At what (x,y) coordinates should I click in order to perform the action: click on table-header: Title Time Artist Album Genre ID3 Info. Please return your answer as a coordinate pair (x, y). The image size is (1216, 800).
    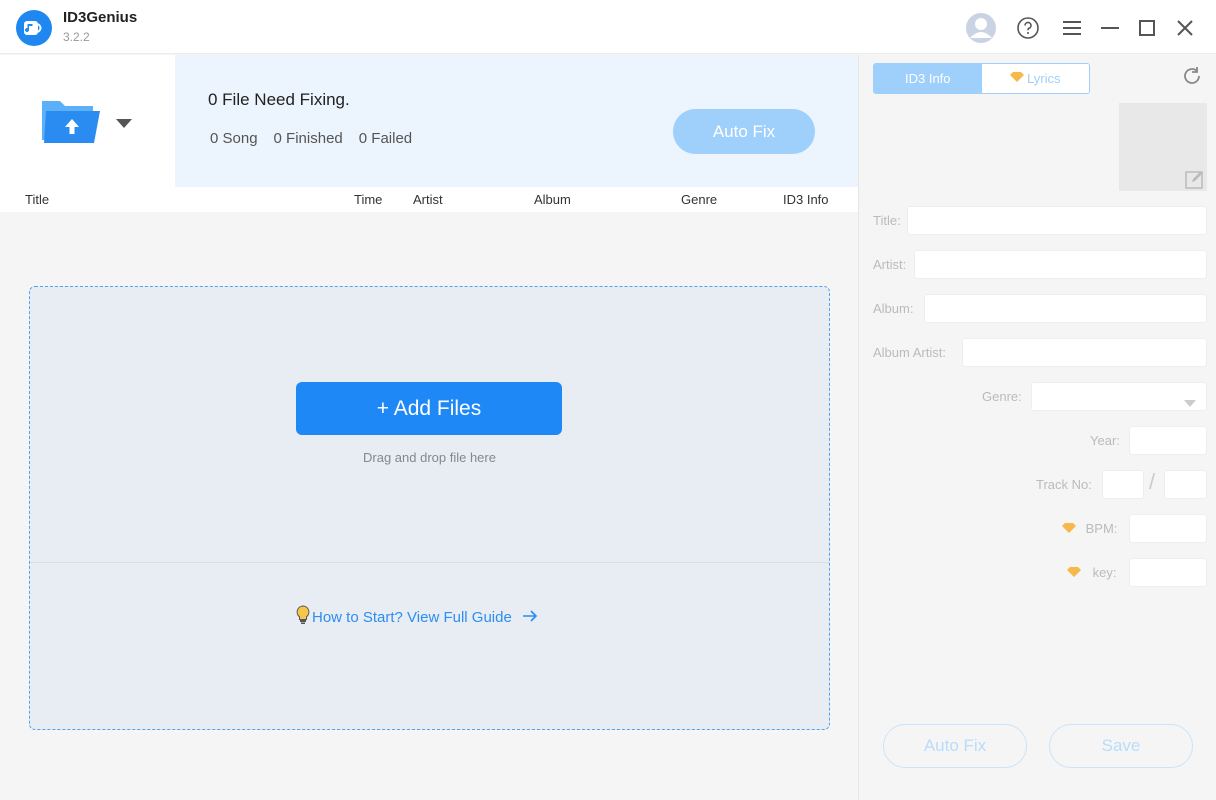
    Looking at the image, I should click on (429, 199).